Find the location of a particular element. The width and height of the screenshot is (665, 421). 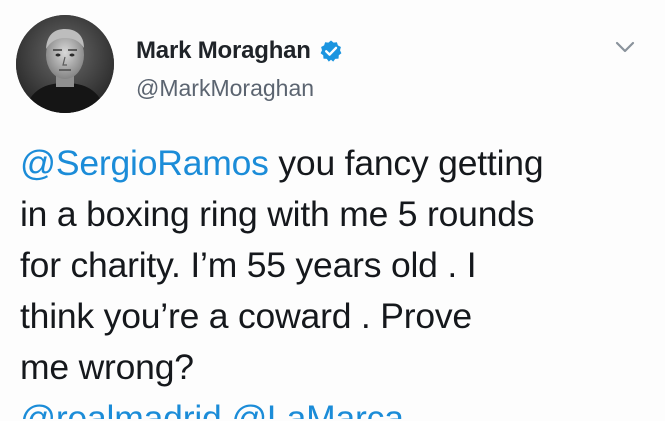

tweet-text-segment: you fancy getting is located at coordinates (406, 163).